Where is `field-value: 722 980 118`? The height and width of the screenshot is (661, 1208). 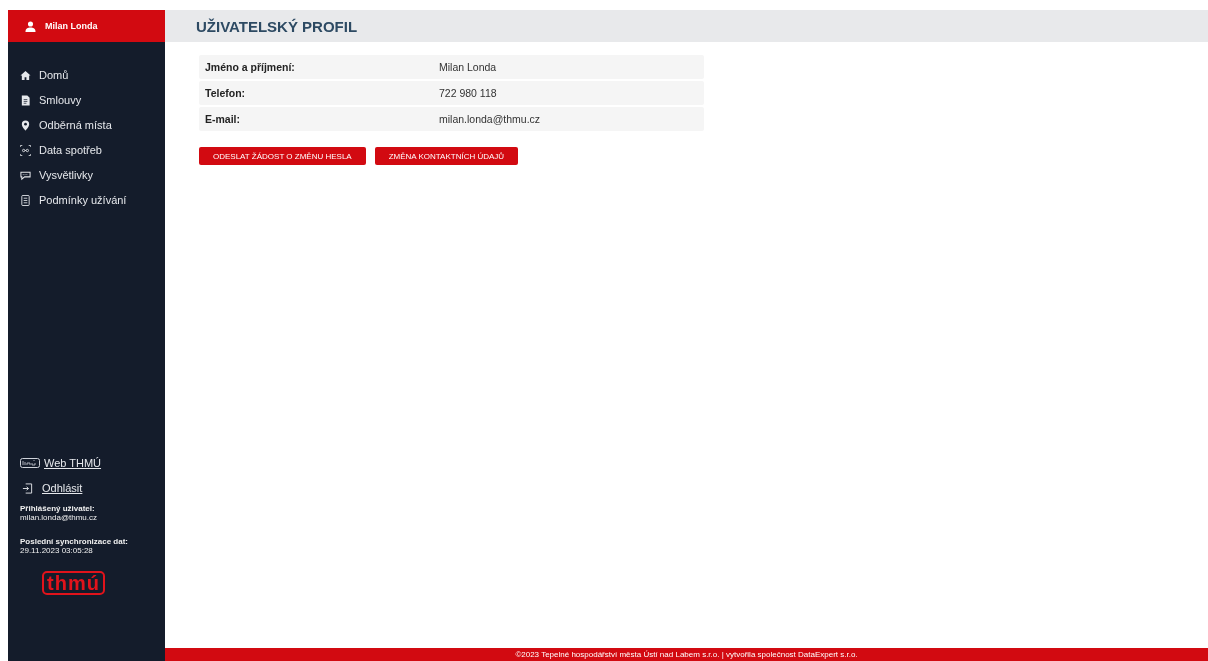 field-value: 722 980 118 is located at coordinates (468, 93).